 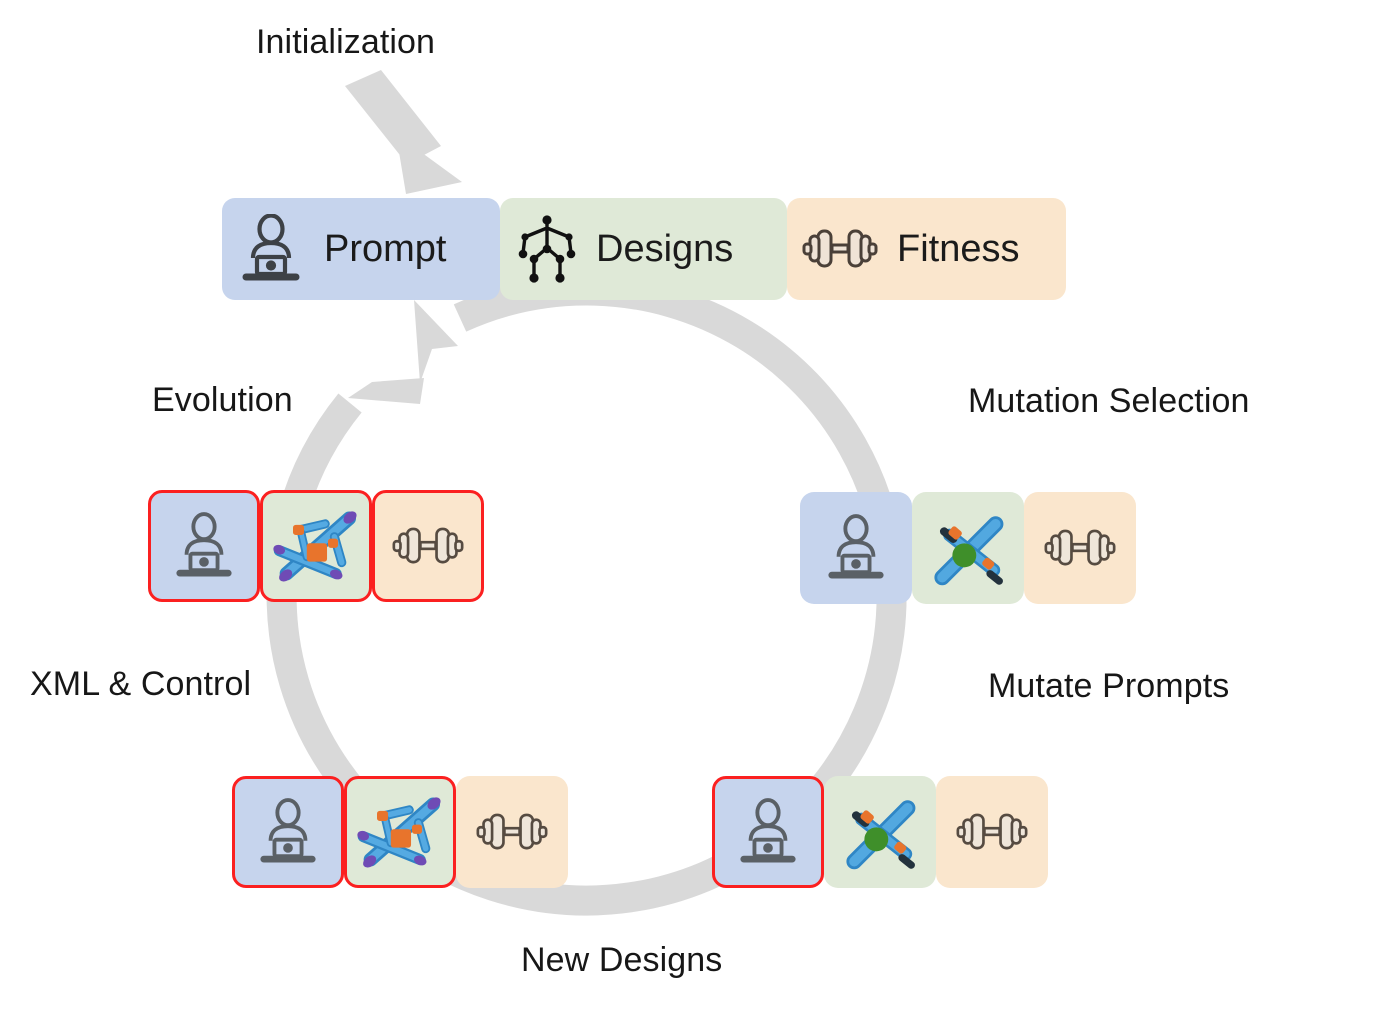 What do you see at coordinates (547, 249) in the screenshot?
I see `stick-figure-skeleton-icon` at bounding box center [547, 249].